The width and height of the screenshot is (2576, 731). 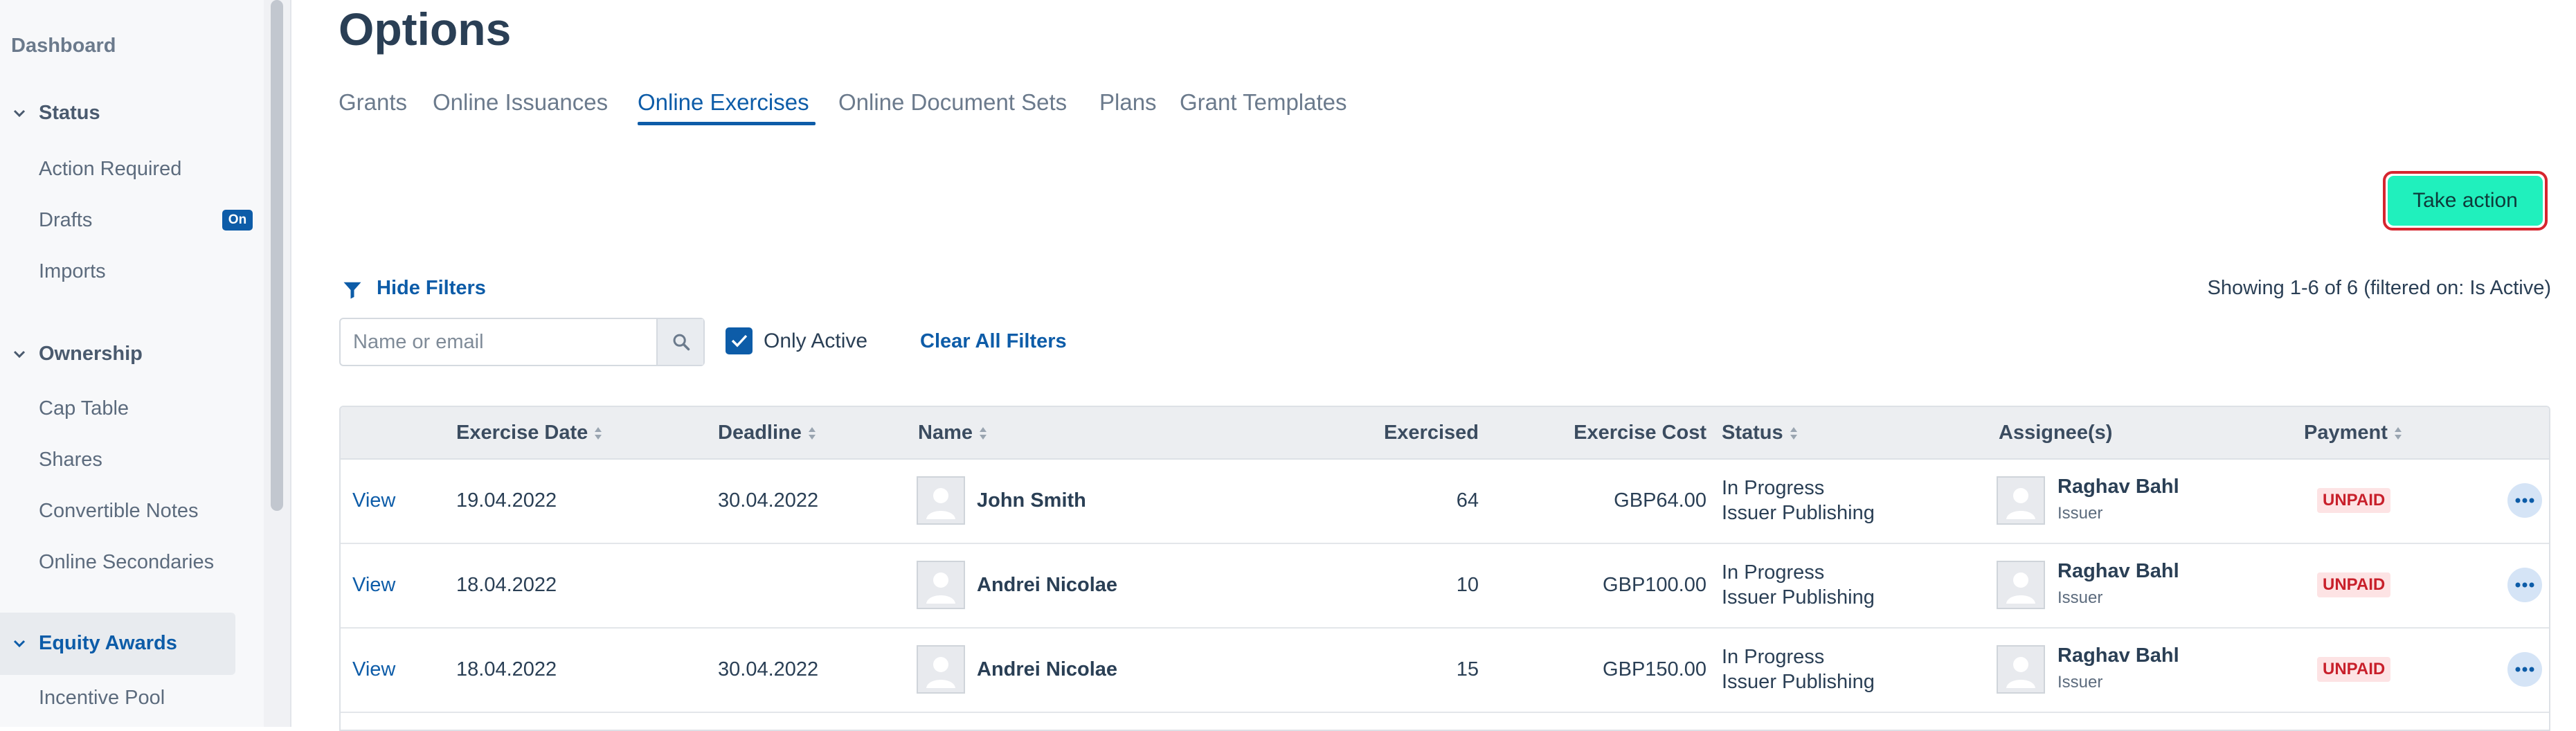 I want to click on sidebar-section-status: Status, so click(x=69, y=114).